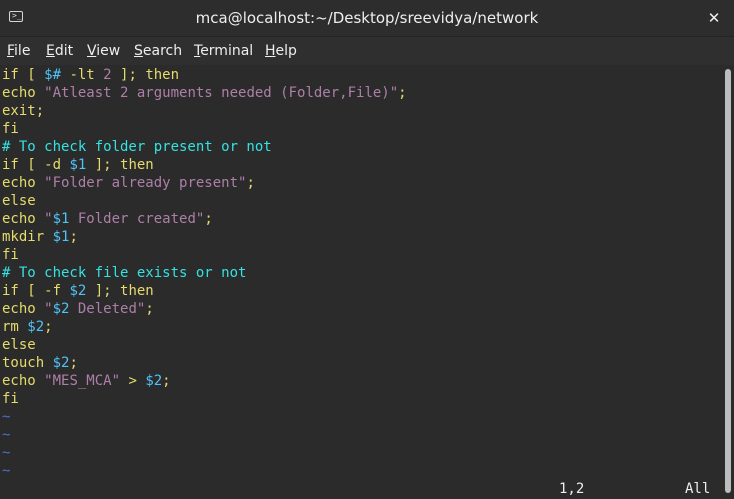 The height and width of the screenshot is (499, 734). I want to click on scrollbar-thumb, so click(728, 281).